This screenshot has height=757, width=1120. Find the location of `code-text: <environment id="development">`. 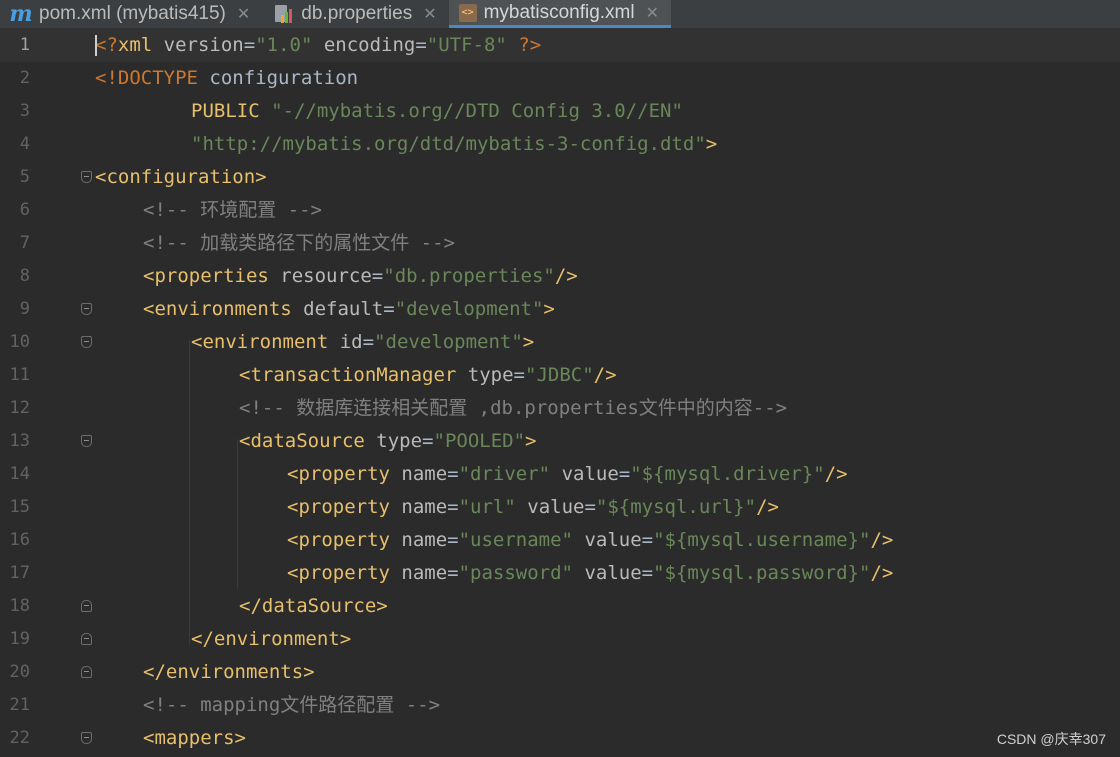

code-text: <environment id="development"> is located at coordinates (362, 342).